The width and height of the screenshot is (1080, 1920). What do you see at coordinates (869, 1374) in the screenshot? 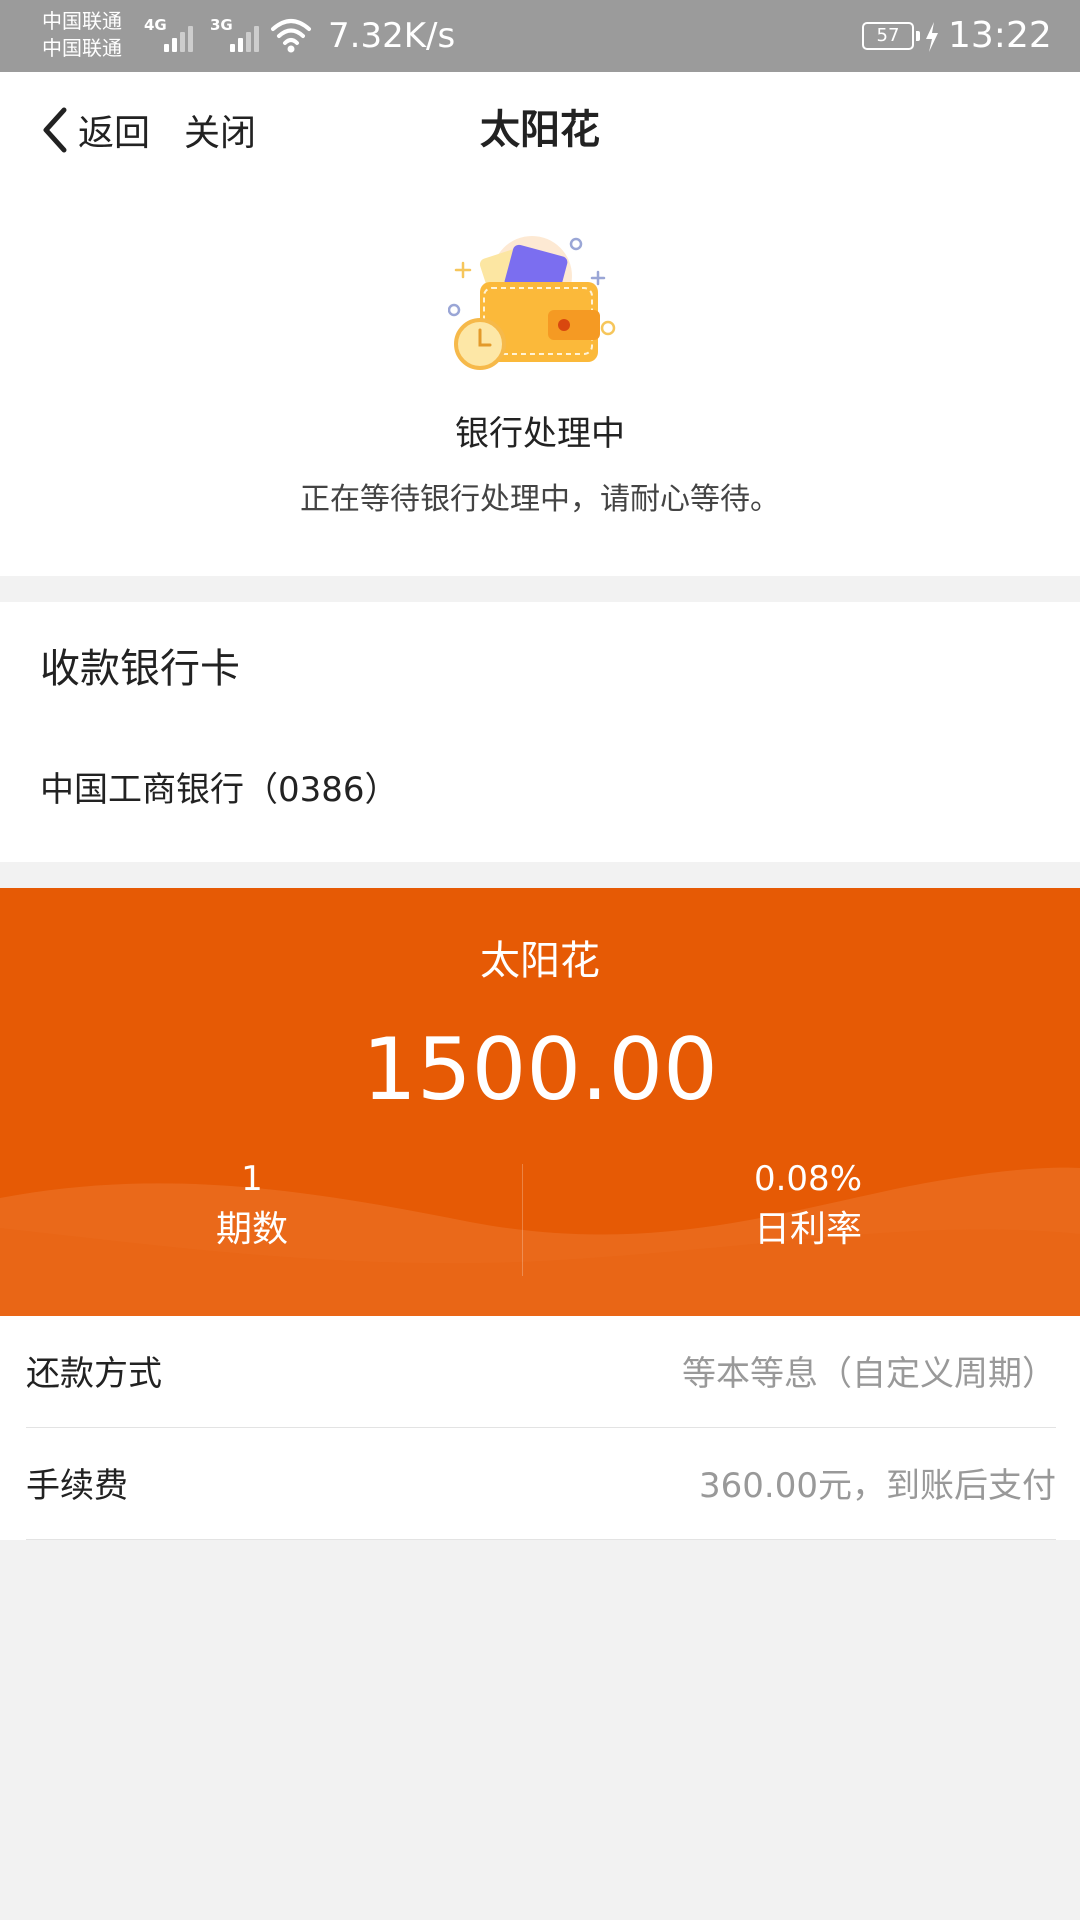
I see `detail-value: 等本等息（自定义周期）` at bounding box center [869, 1374].